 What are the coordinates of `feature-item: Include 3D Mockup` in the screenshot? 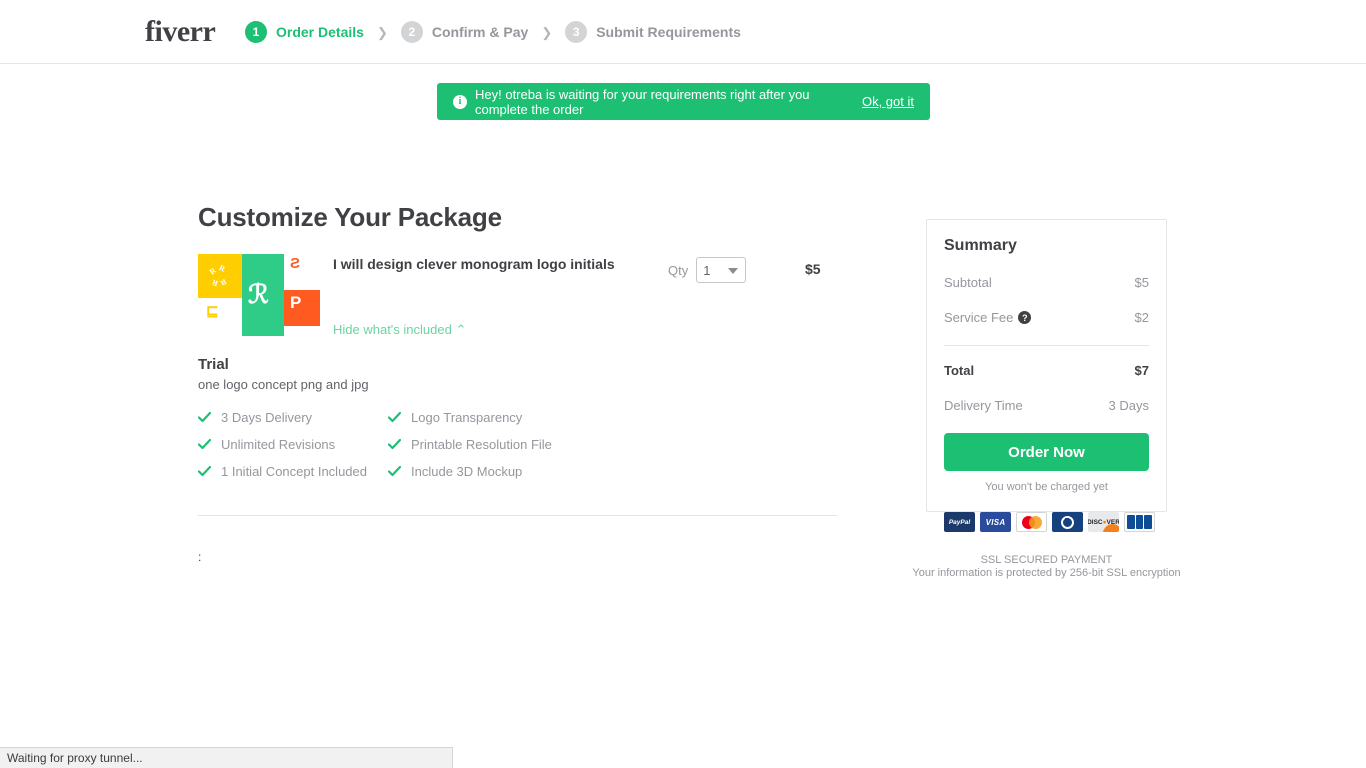 It's located at (482, 477).